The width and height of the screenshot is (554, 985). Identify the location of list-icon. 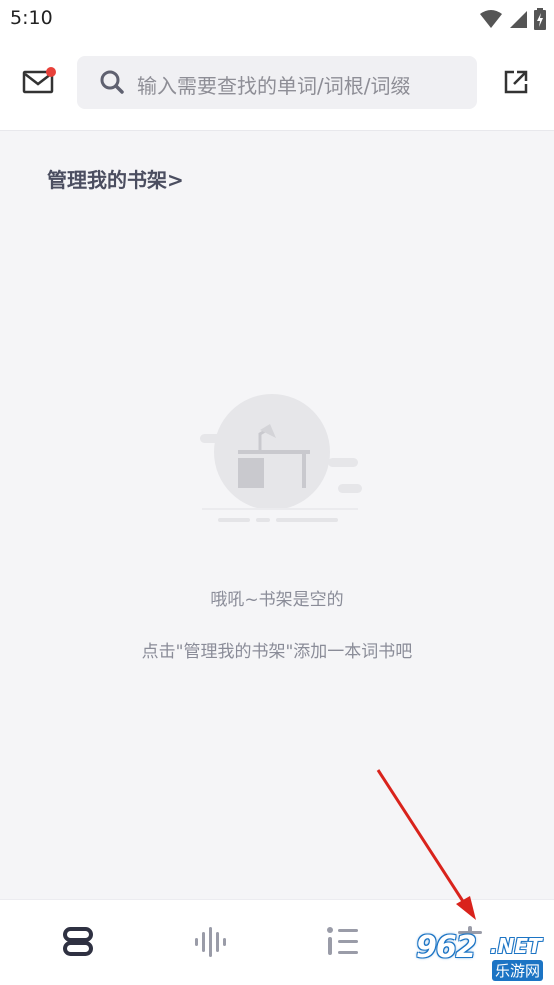
(342, 941).